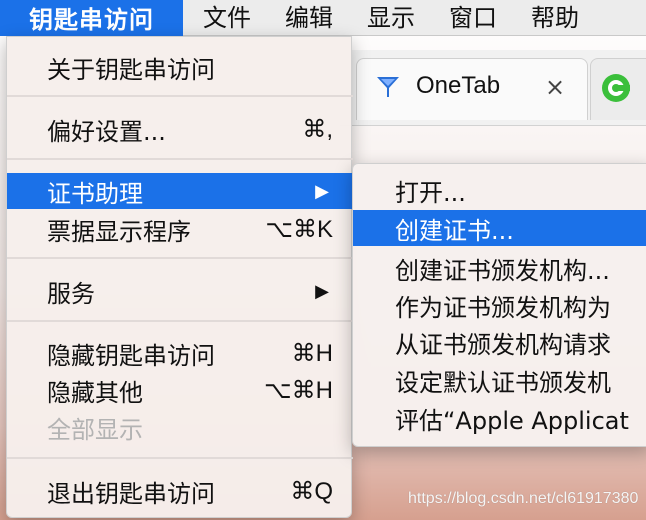 The width and height of the screenshot is (646, 520). I want to click on menu-item-about: 关于钥匙串访问, so click(180, 67).